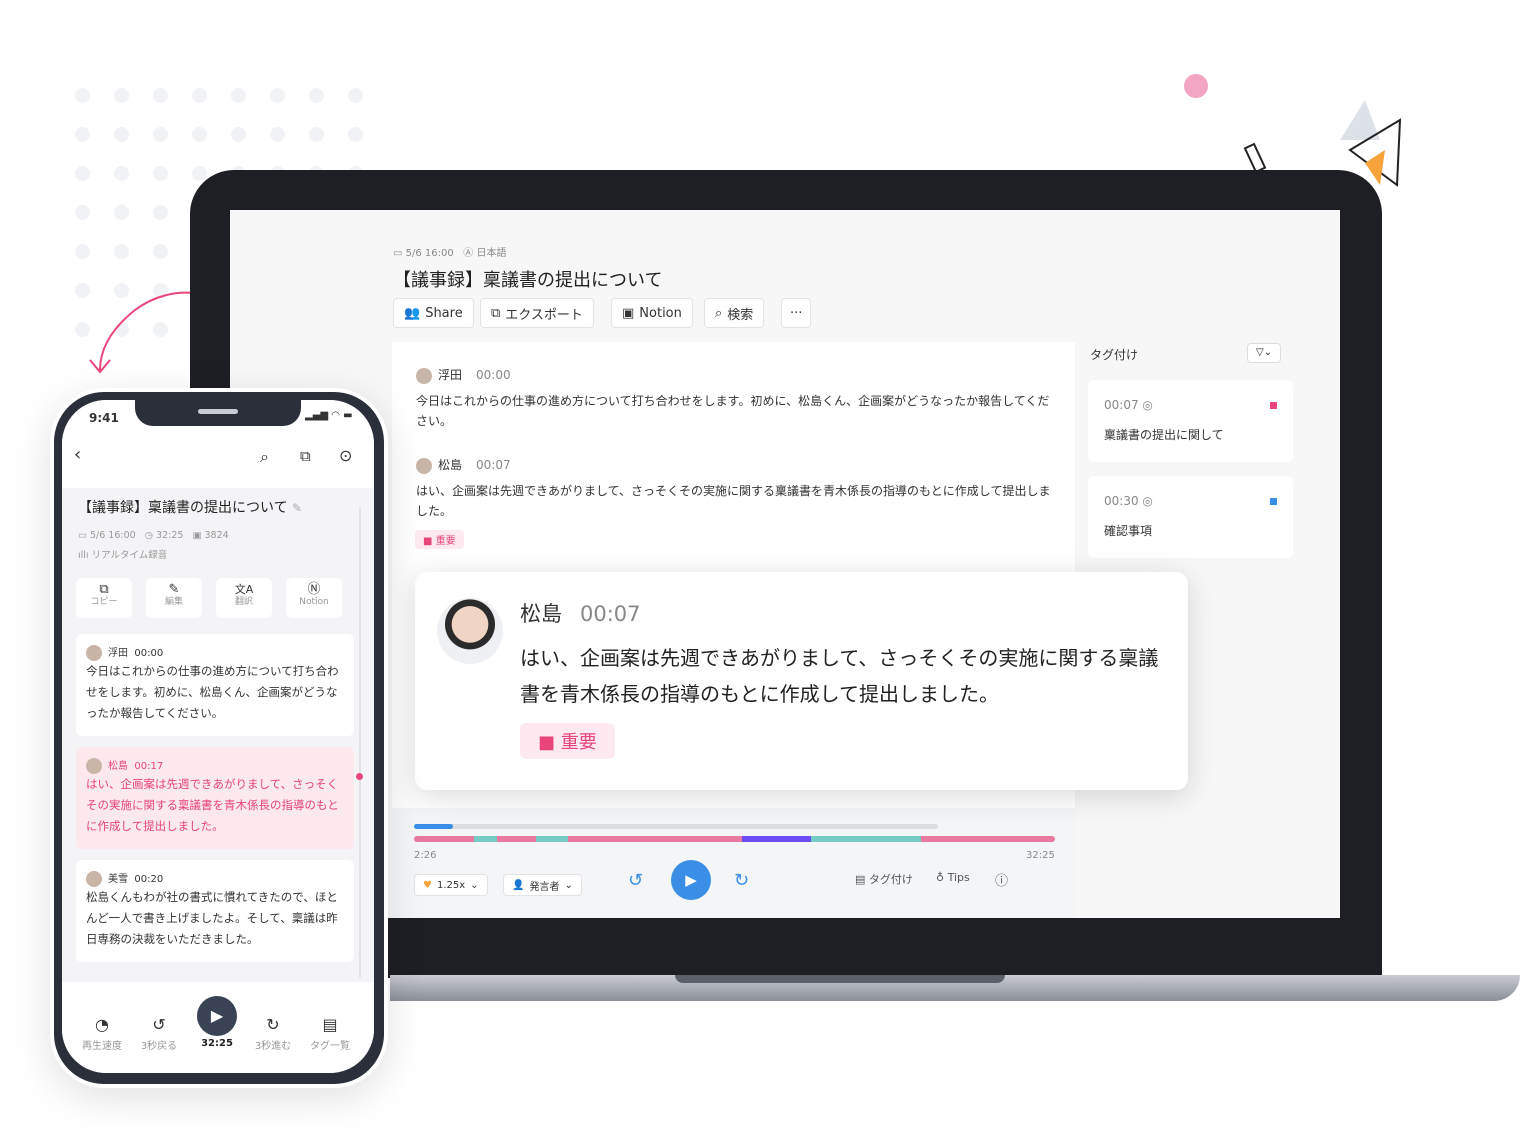 The image size is (1520, 1132). What do you see at coordinates (958, 877) in the screenshot?
I see `tips-label: Tips` at bounding box center [958, 877].